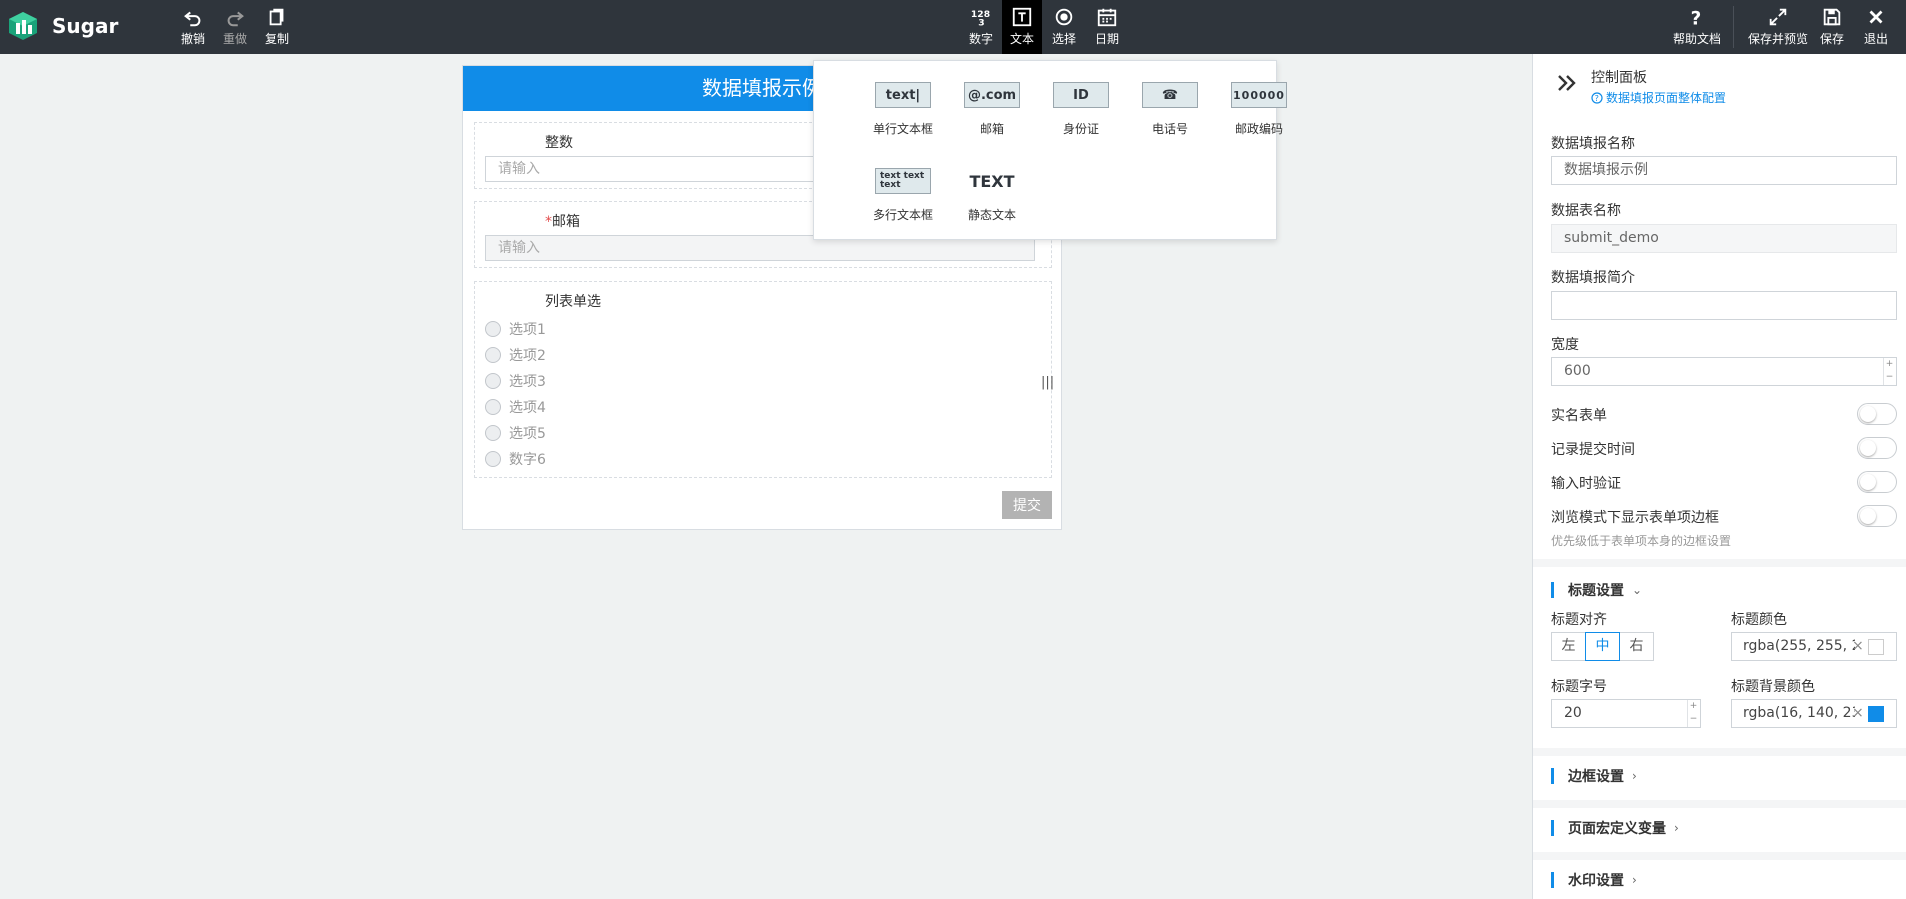 This screenshot has height=899, width=1906. I want to click on component-id-card: ID 身份证, so click(1081, 109).